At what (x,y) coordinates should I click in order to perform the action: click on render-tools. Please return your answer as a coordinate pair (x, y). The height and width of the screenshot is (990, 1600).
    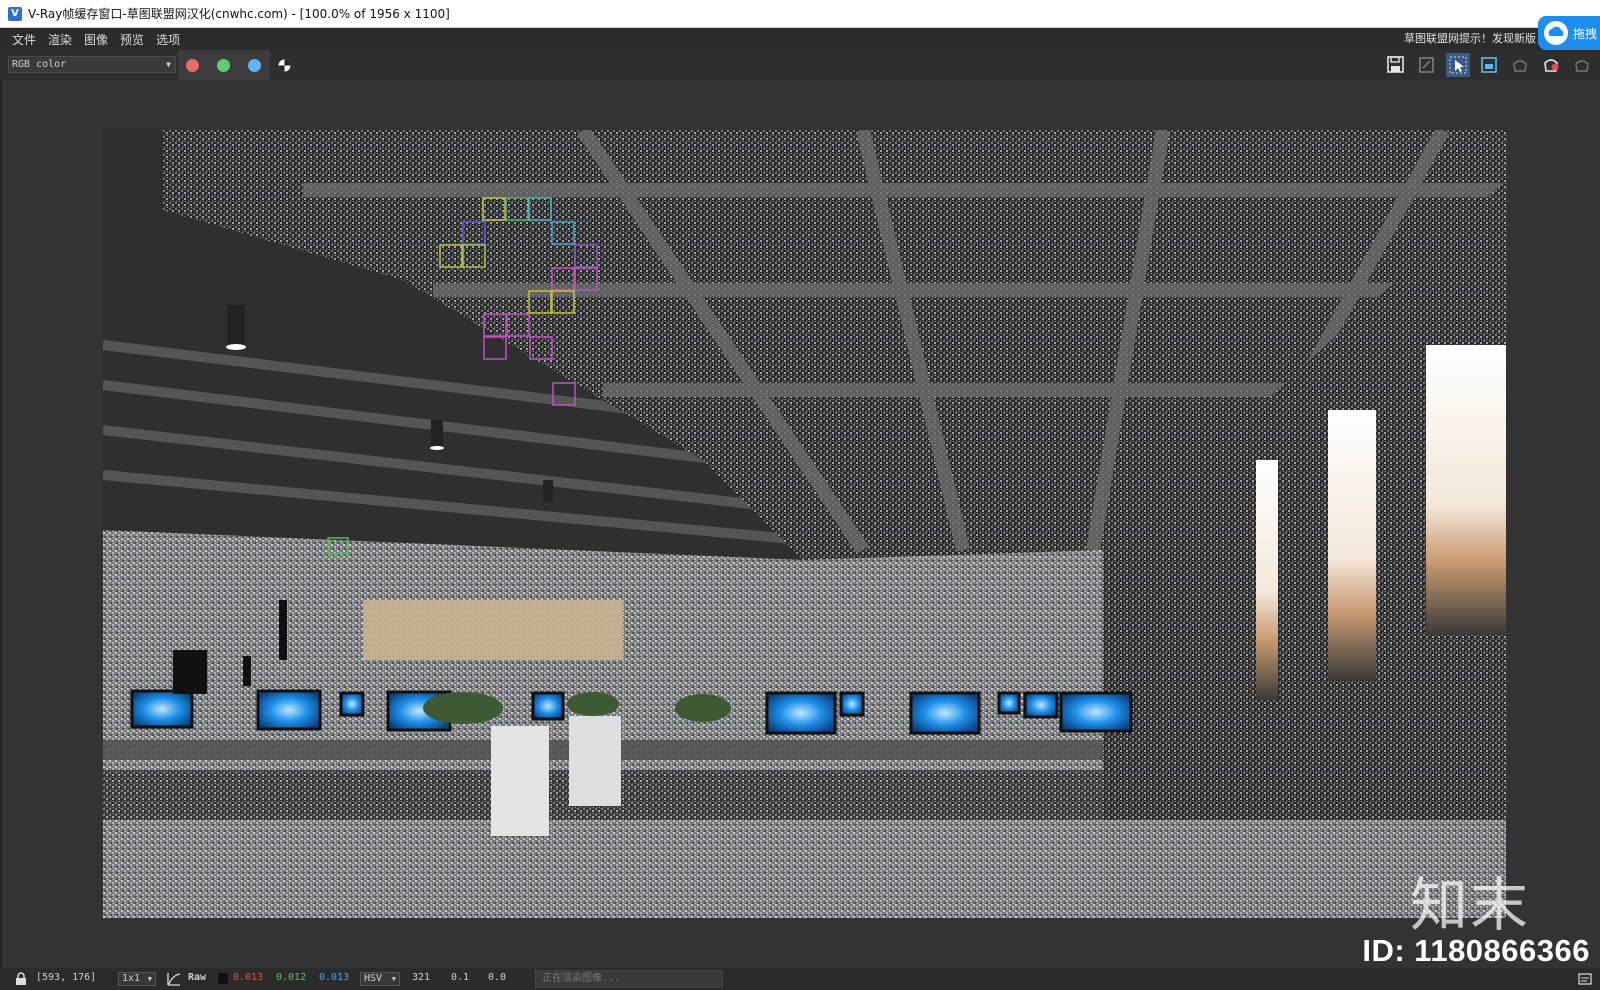
    Looking at the image, I should click on (1489, 65).